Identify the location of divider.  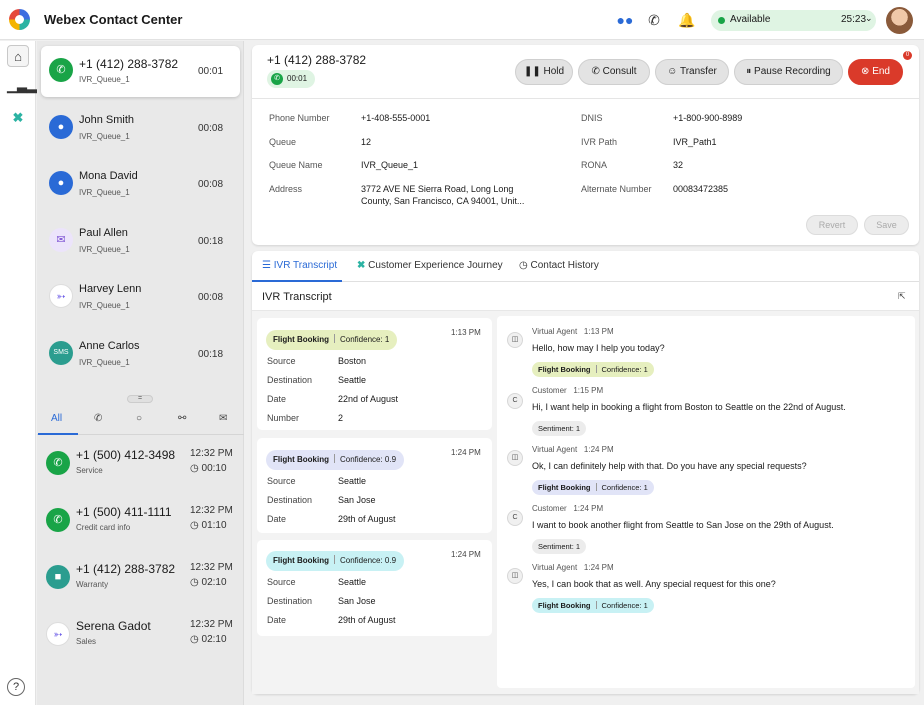
(585, 98).